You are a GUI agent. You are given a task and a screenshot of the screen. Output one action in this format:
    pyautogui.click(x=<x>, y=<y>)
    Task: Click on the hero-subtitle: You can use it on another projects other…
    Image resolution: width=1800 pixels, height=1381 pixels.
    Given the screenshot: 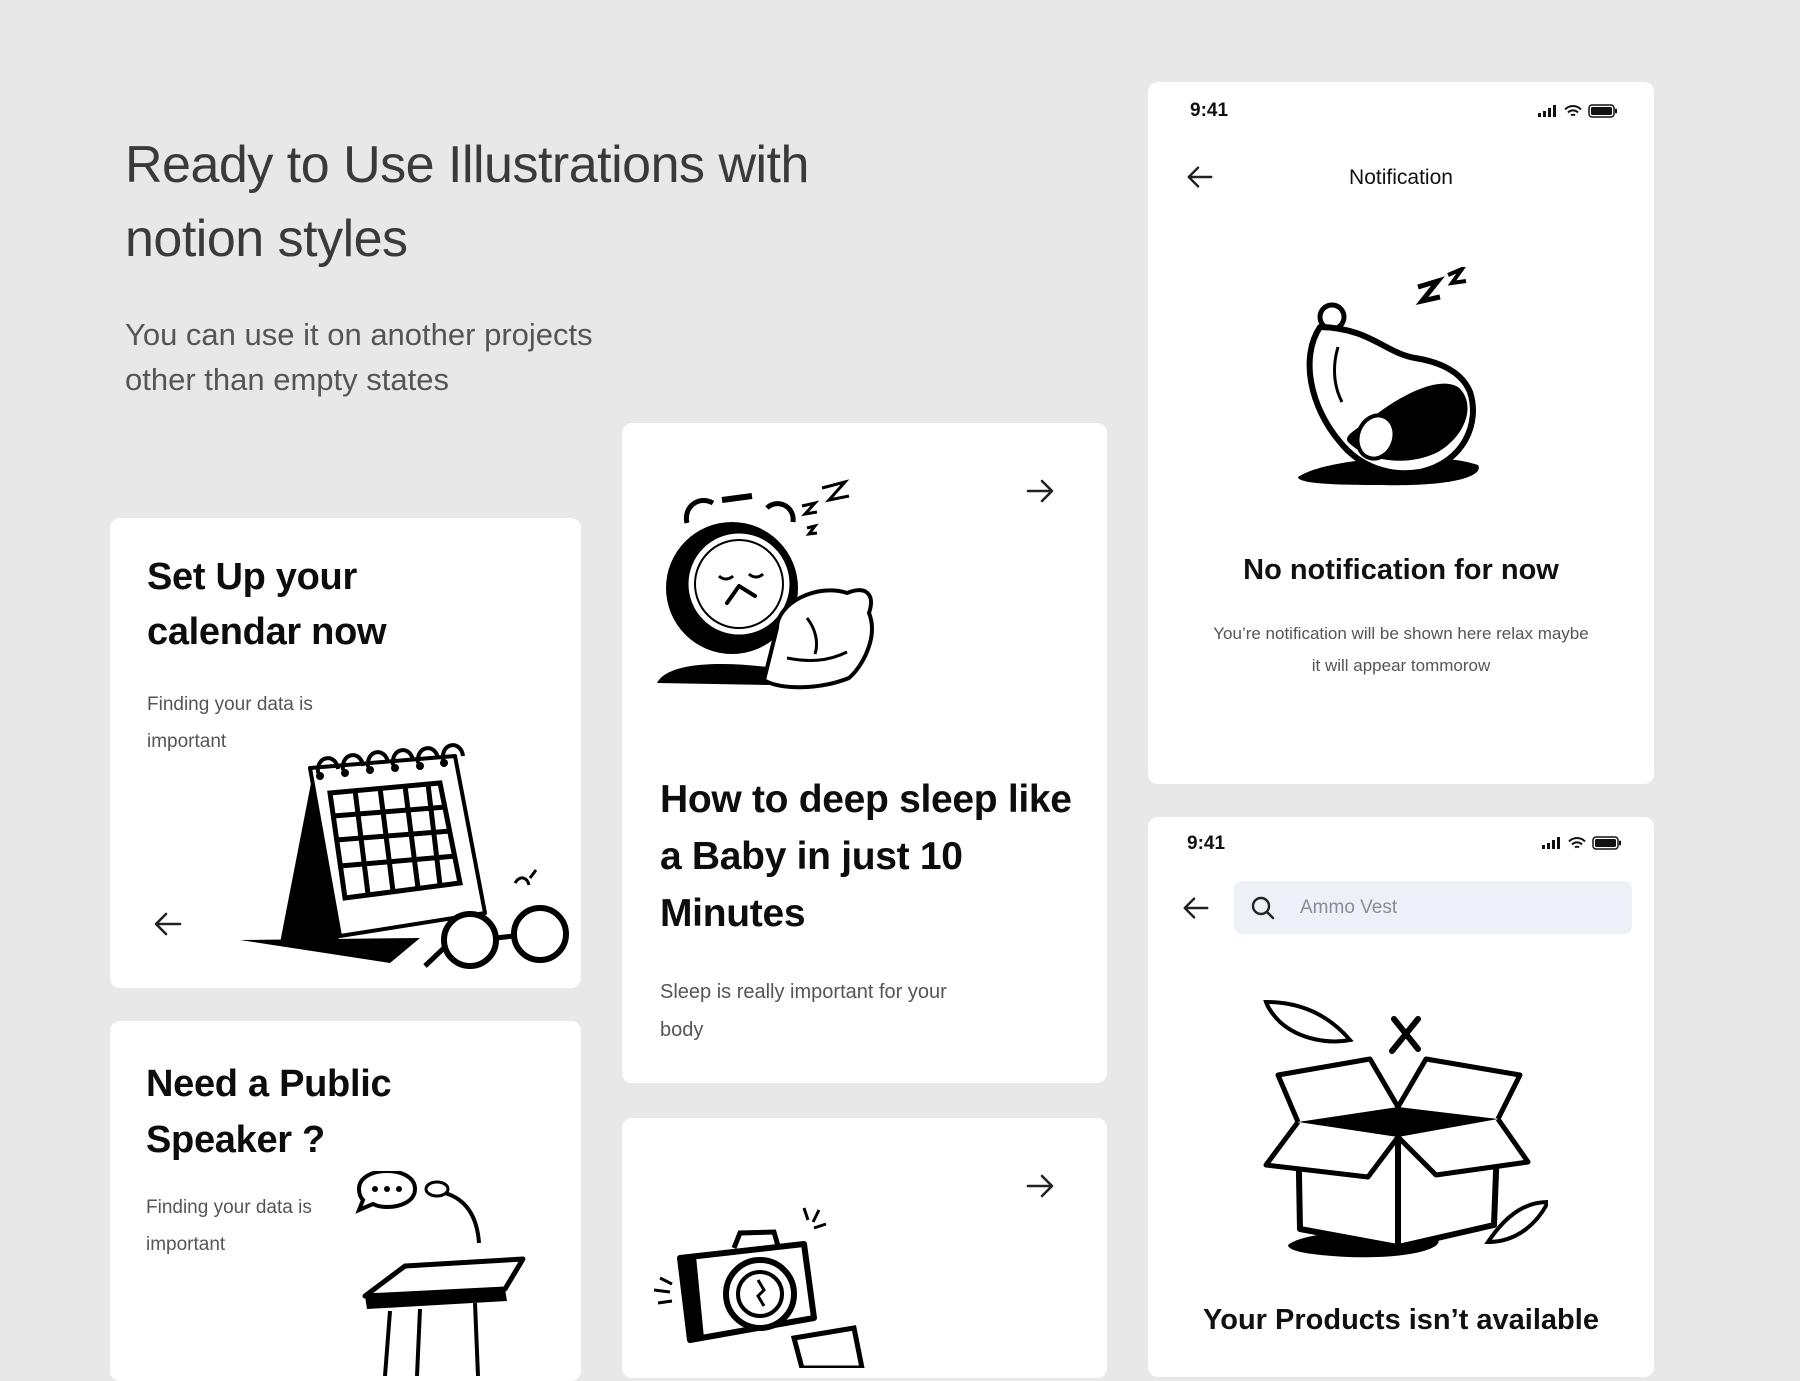 What is the action you would take?
    pyautogui.click(x=359, y=357)
    